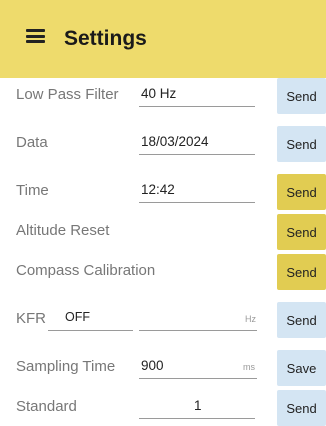 Image resolution: width=326 pixels, height=426 pixels. Describe the element at coordinates (158, 93) in the screenshot. I see `low-pass-filter-input: 40 Hz` at that location.